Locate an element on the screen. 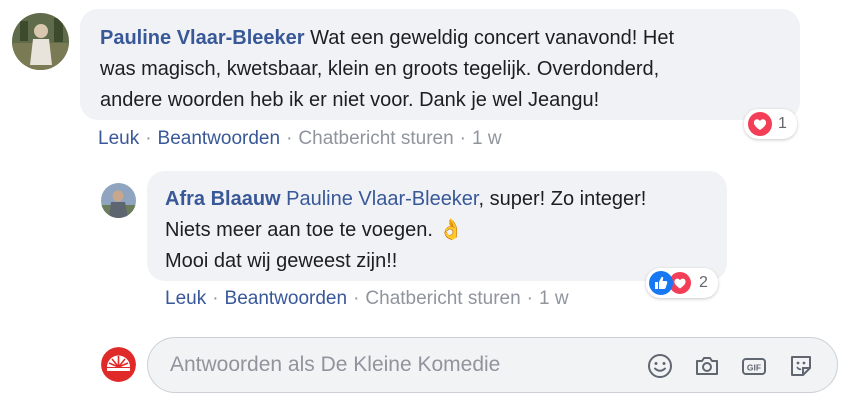 The width and height of the screenshot is (857, 402). ok-hand-emoji: 👌 is located at coordinates (451, 230).